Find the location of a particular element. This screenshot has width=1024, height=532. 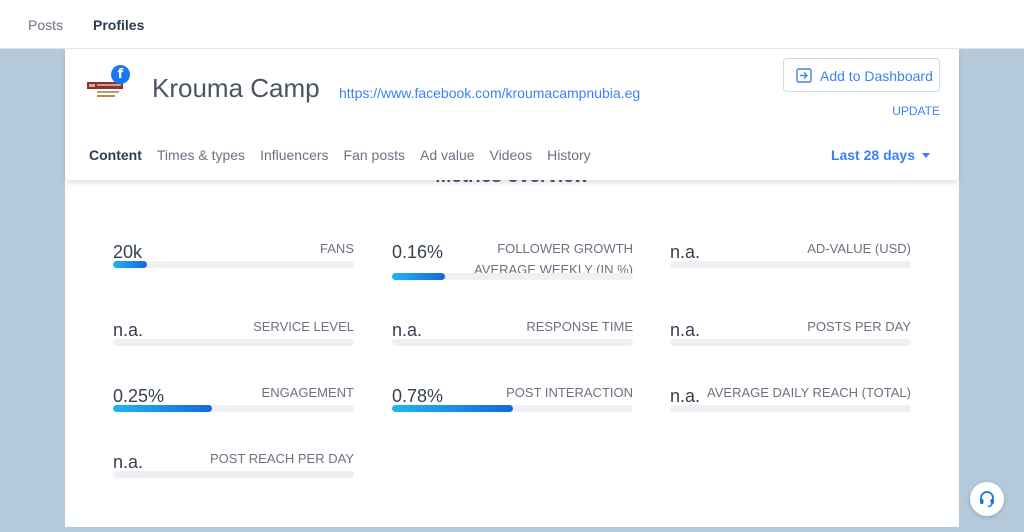

metric-ad-value: n.a. AD-VALUE (USD) is located at coordinates (790, 260).